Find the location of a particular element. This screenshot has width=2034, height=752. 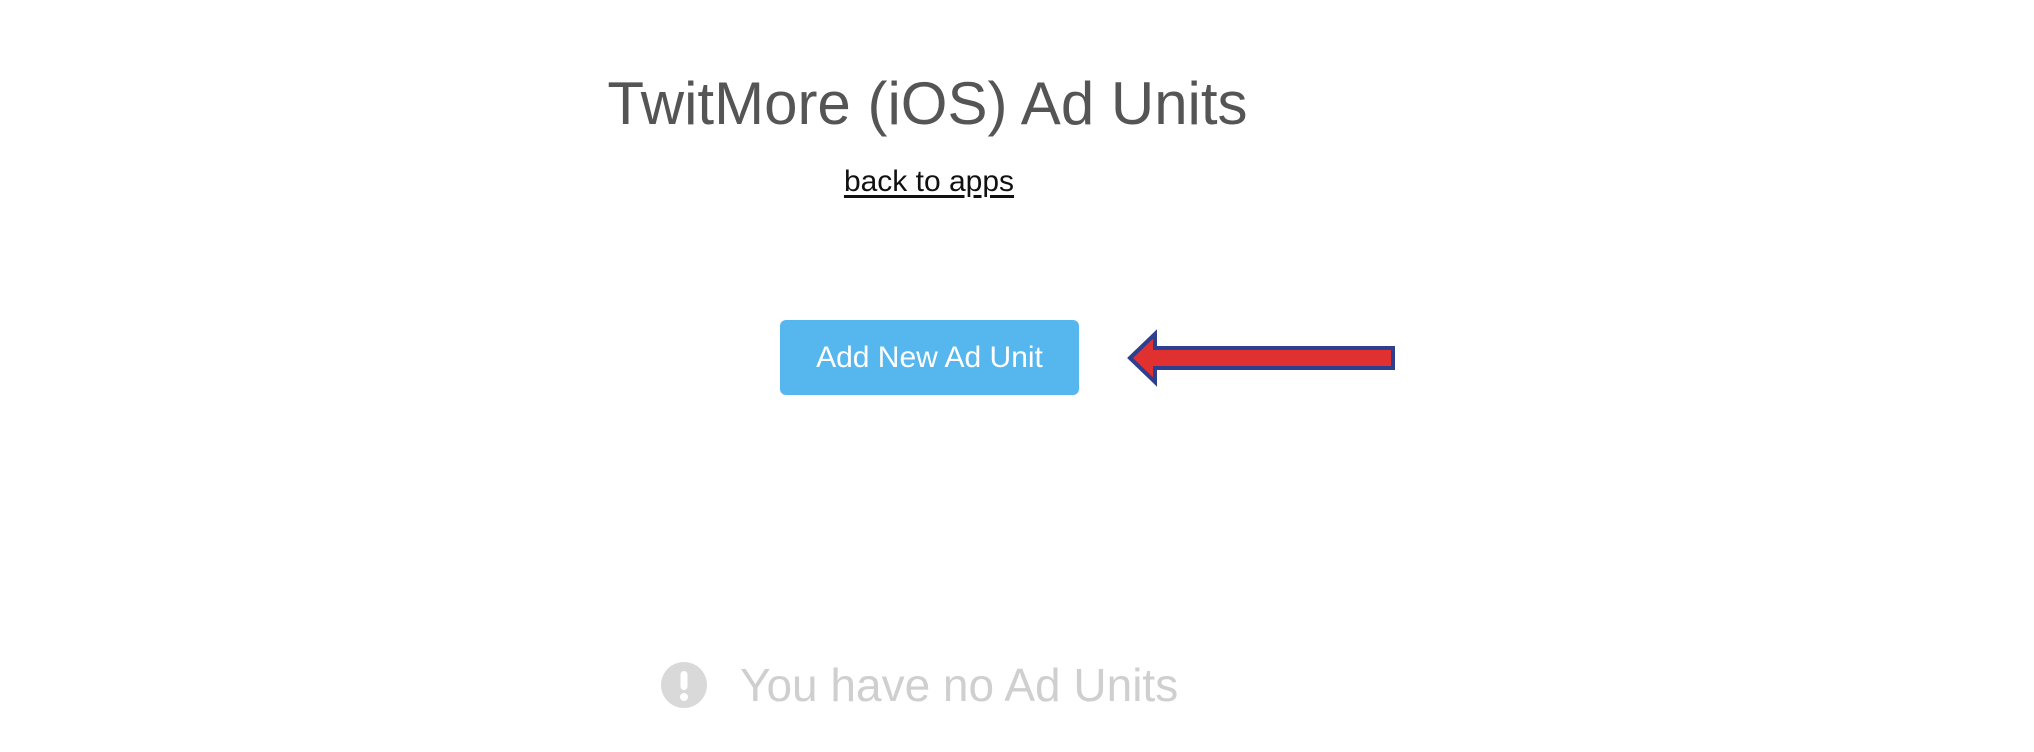

page-title: TwitMore (iOS) Ad Units is located at coordinates (927, 103).